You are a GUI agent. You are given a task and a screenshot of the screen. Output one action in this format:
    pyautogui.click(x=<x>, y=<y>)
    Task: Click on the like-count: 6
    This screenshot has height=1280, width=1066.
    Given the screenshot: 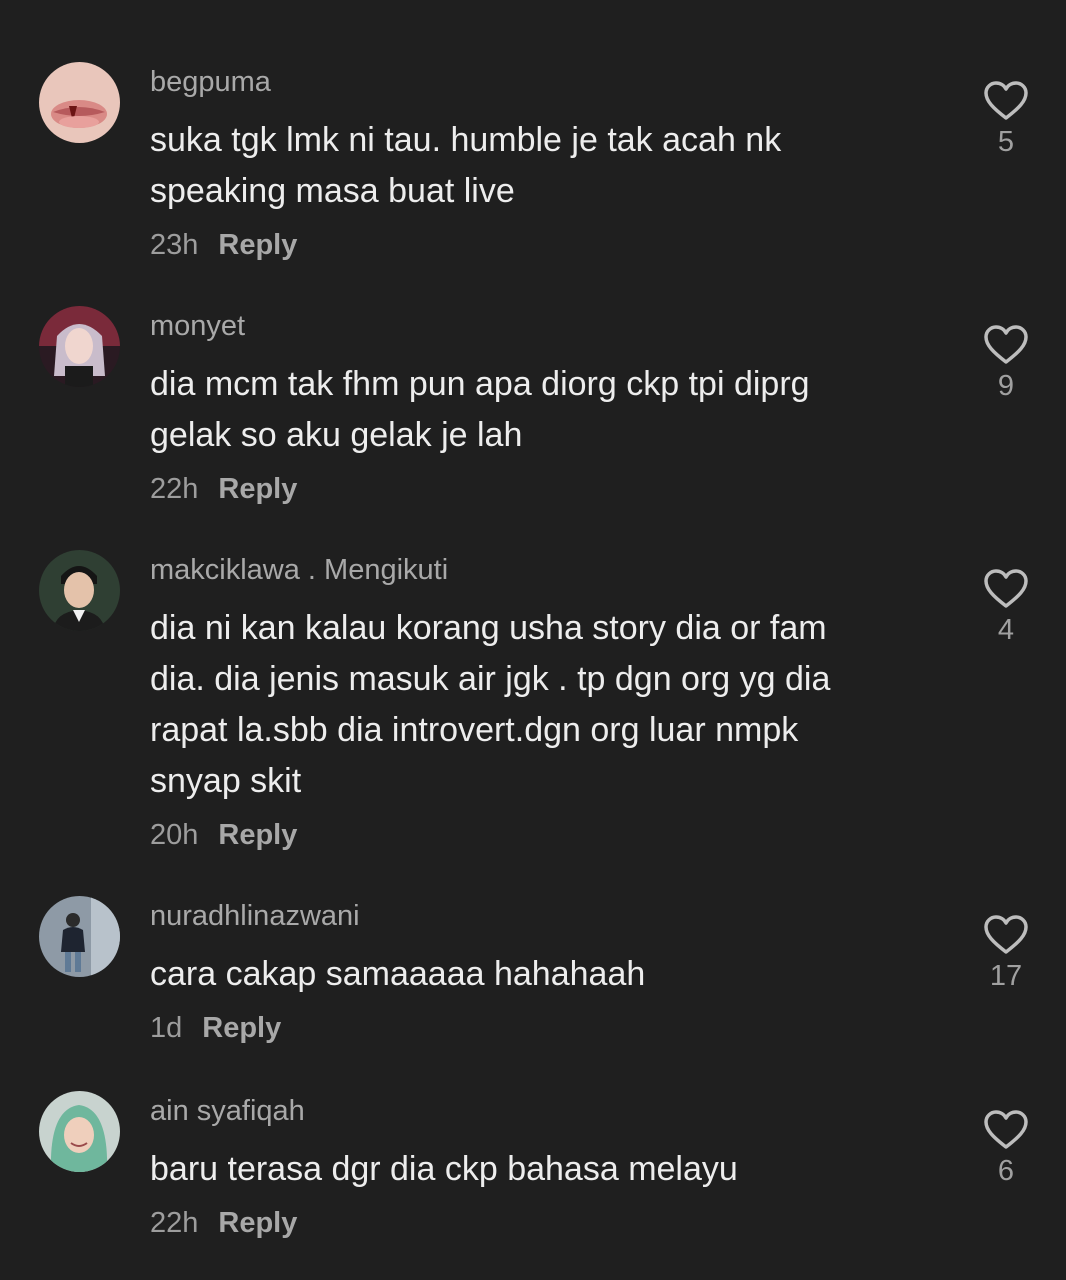 What is the action you would take?
    pyautogui.click(x=1006, y=1171)
    